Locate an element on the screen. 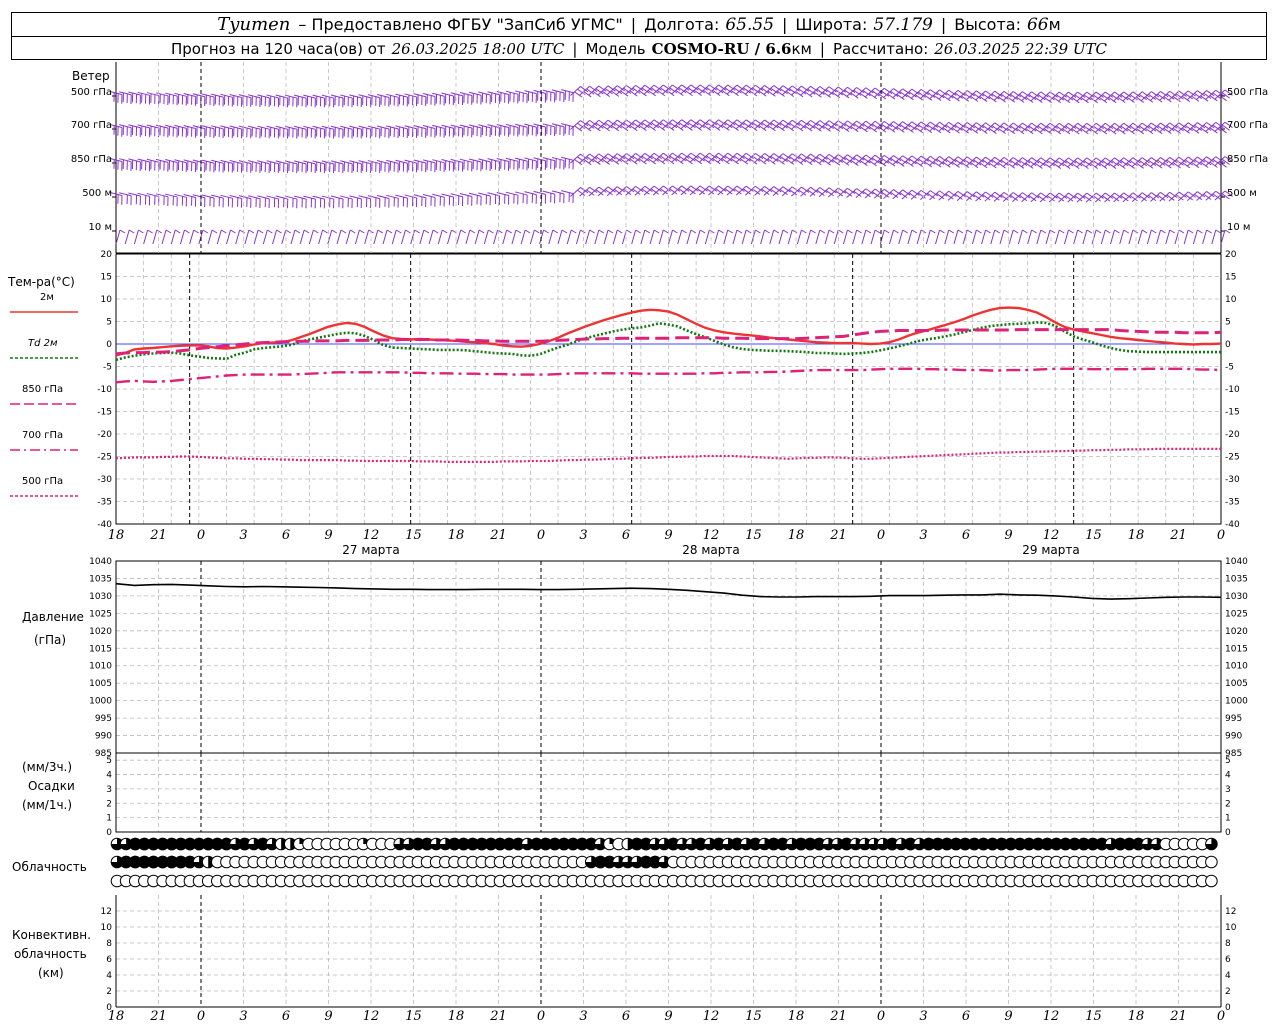 The height and width of the screenshot is (1024, 1280). temp-legend-label: Td 2м is located at coordinates (43, 343).